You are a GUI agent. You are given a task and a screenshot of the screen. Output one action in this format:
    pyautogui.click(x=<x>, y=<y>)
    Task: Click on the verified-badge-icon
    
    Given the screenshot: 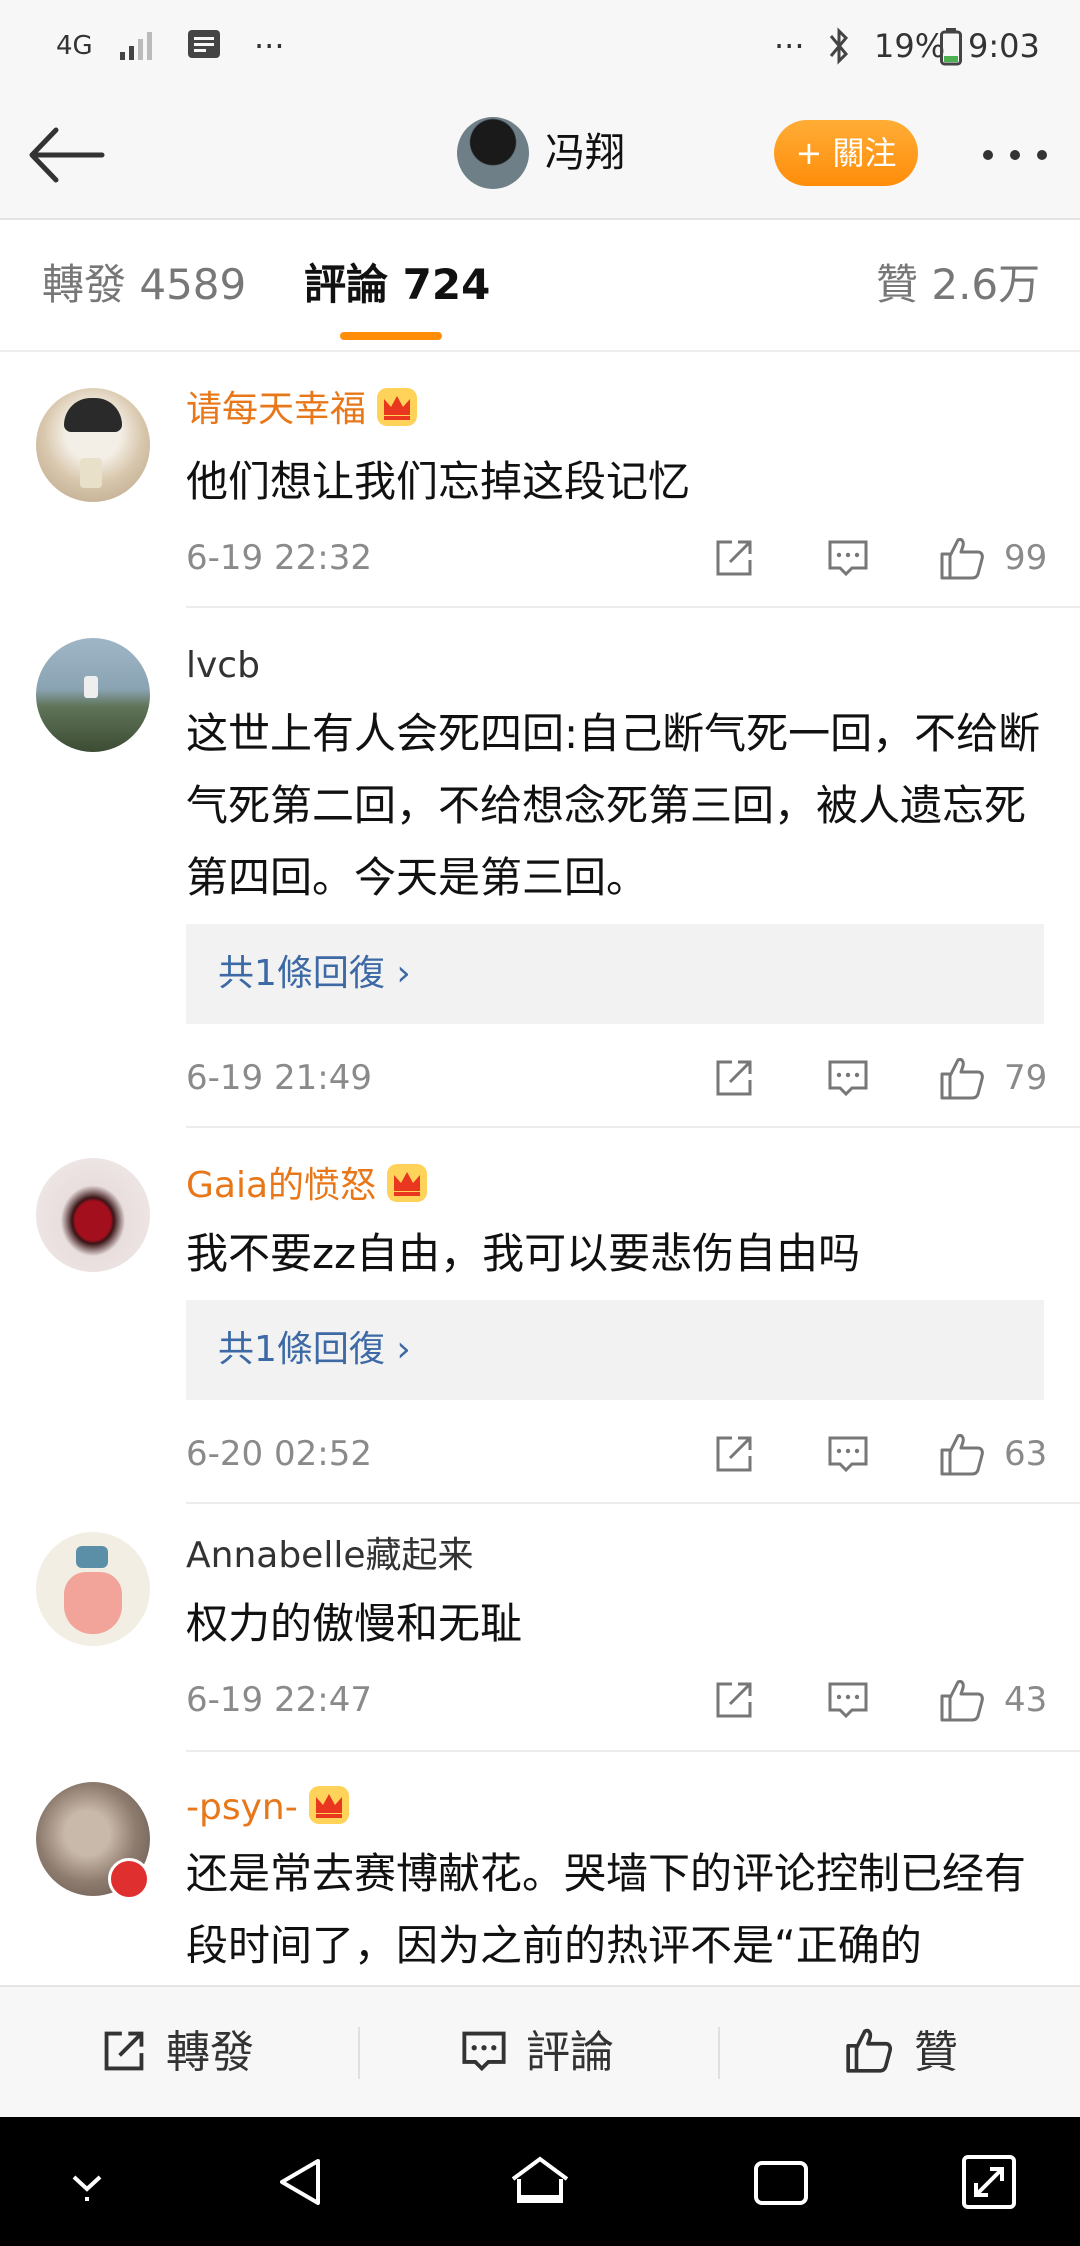 What is the action you would take?
    pyautogui.click(x=129, y=1879)
    